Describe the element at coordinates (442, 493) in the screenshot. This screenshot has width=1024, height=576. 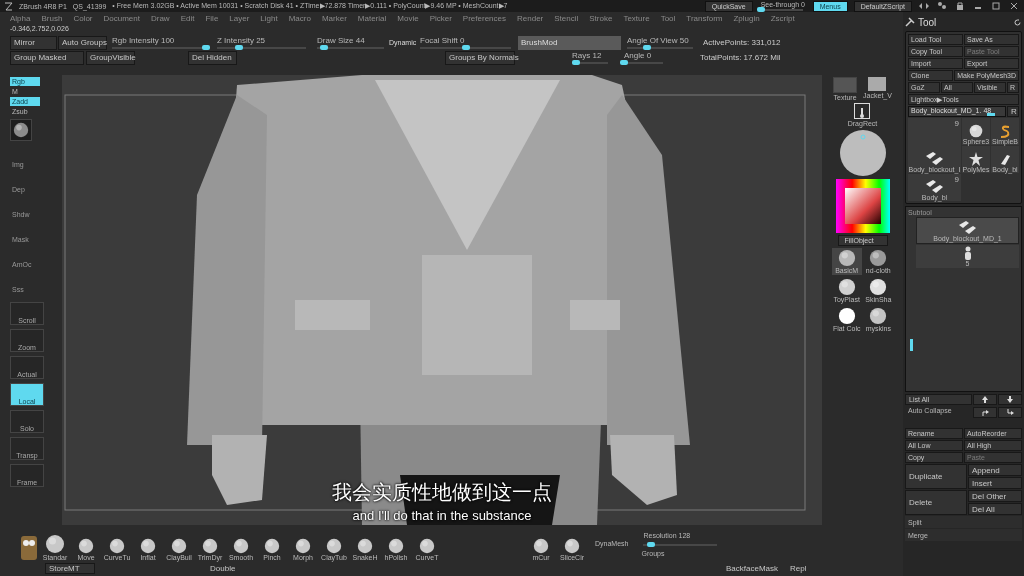
I see `subtitle-chinese: 我会实质性地做到这一点` at that location.